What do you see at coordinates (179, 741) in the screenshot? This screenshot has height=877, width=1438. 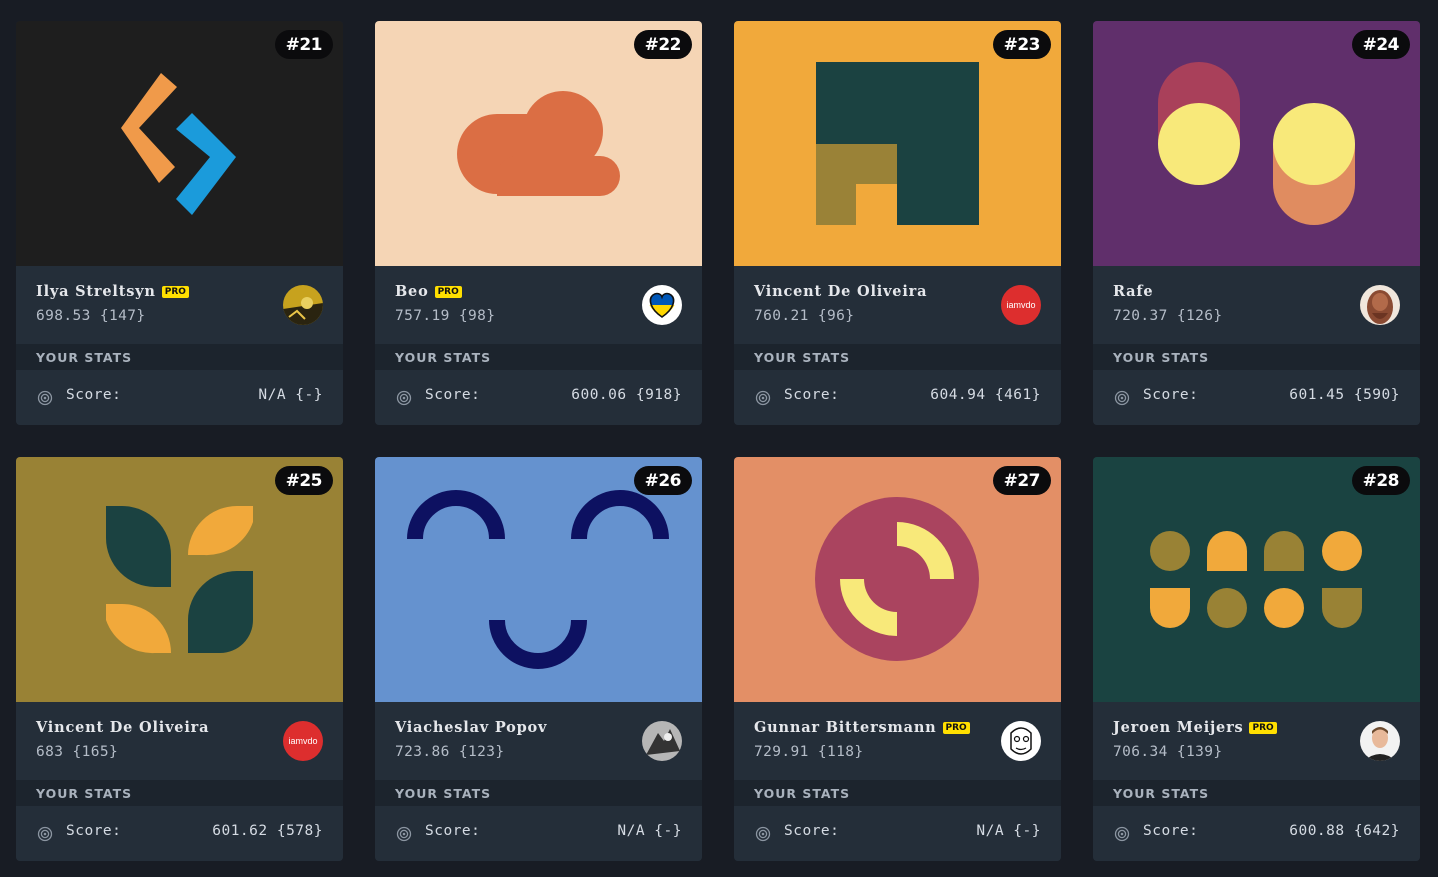 I see `author-info: Vincent De Oliveira 683 {165} iamvdo` at bounding box center [179, 741].